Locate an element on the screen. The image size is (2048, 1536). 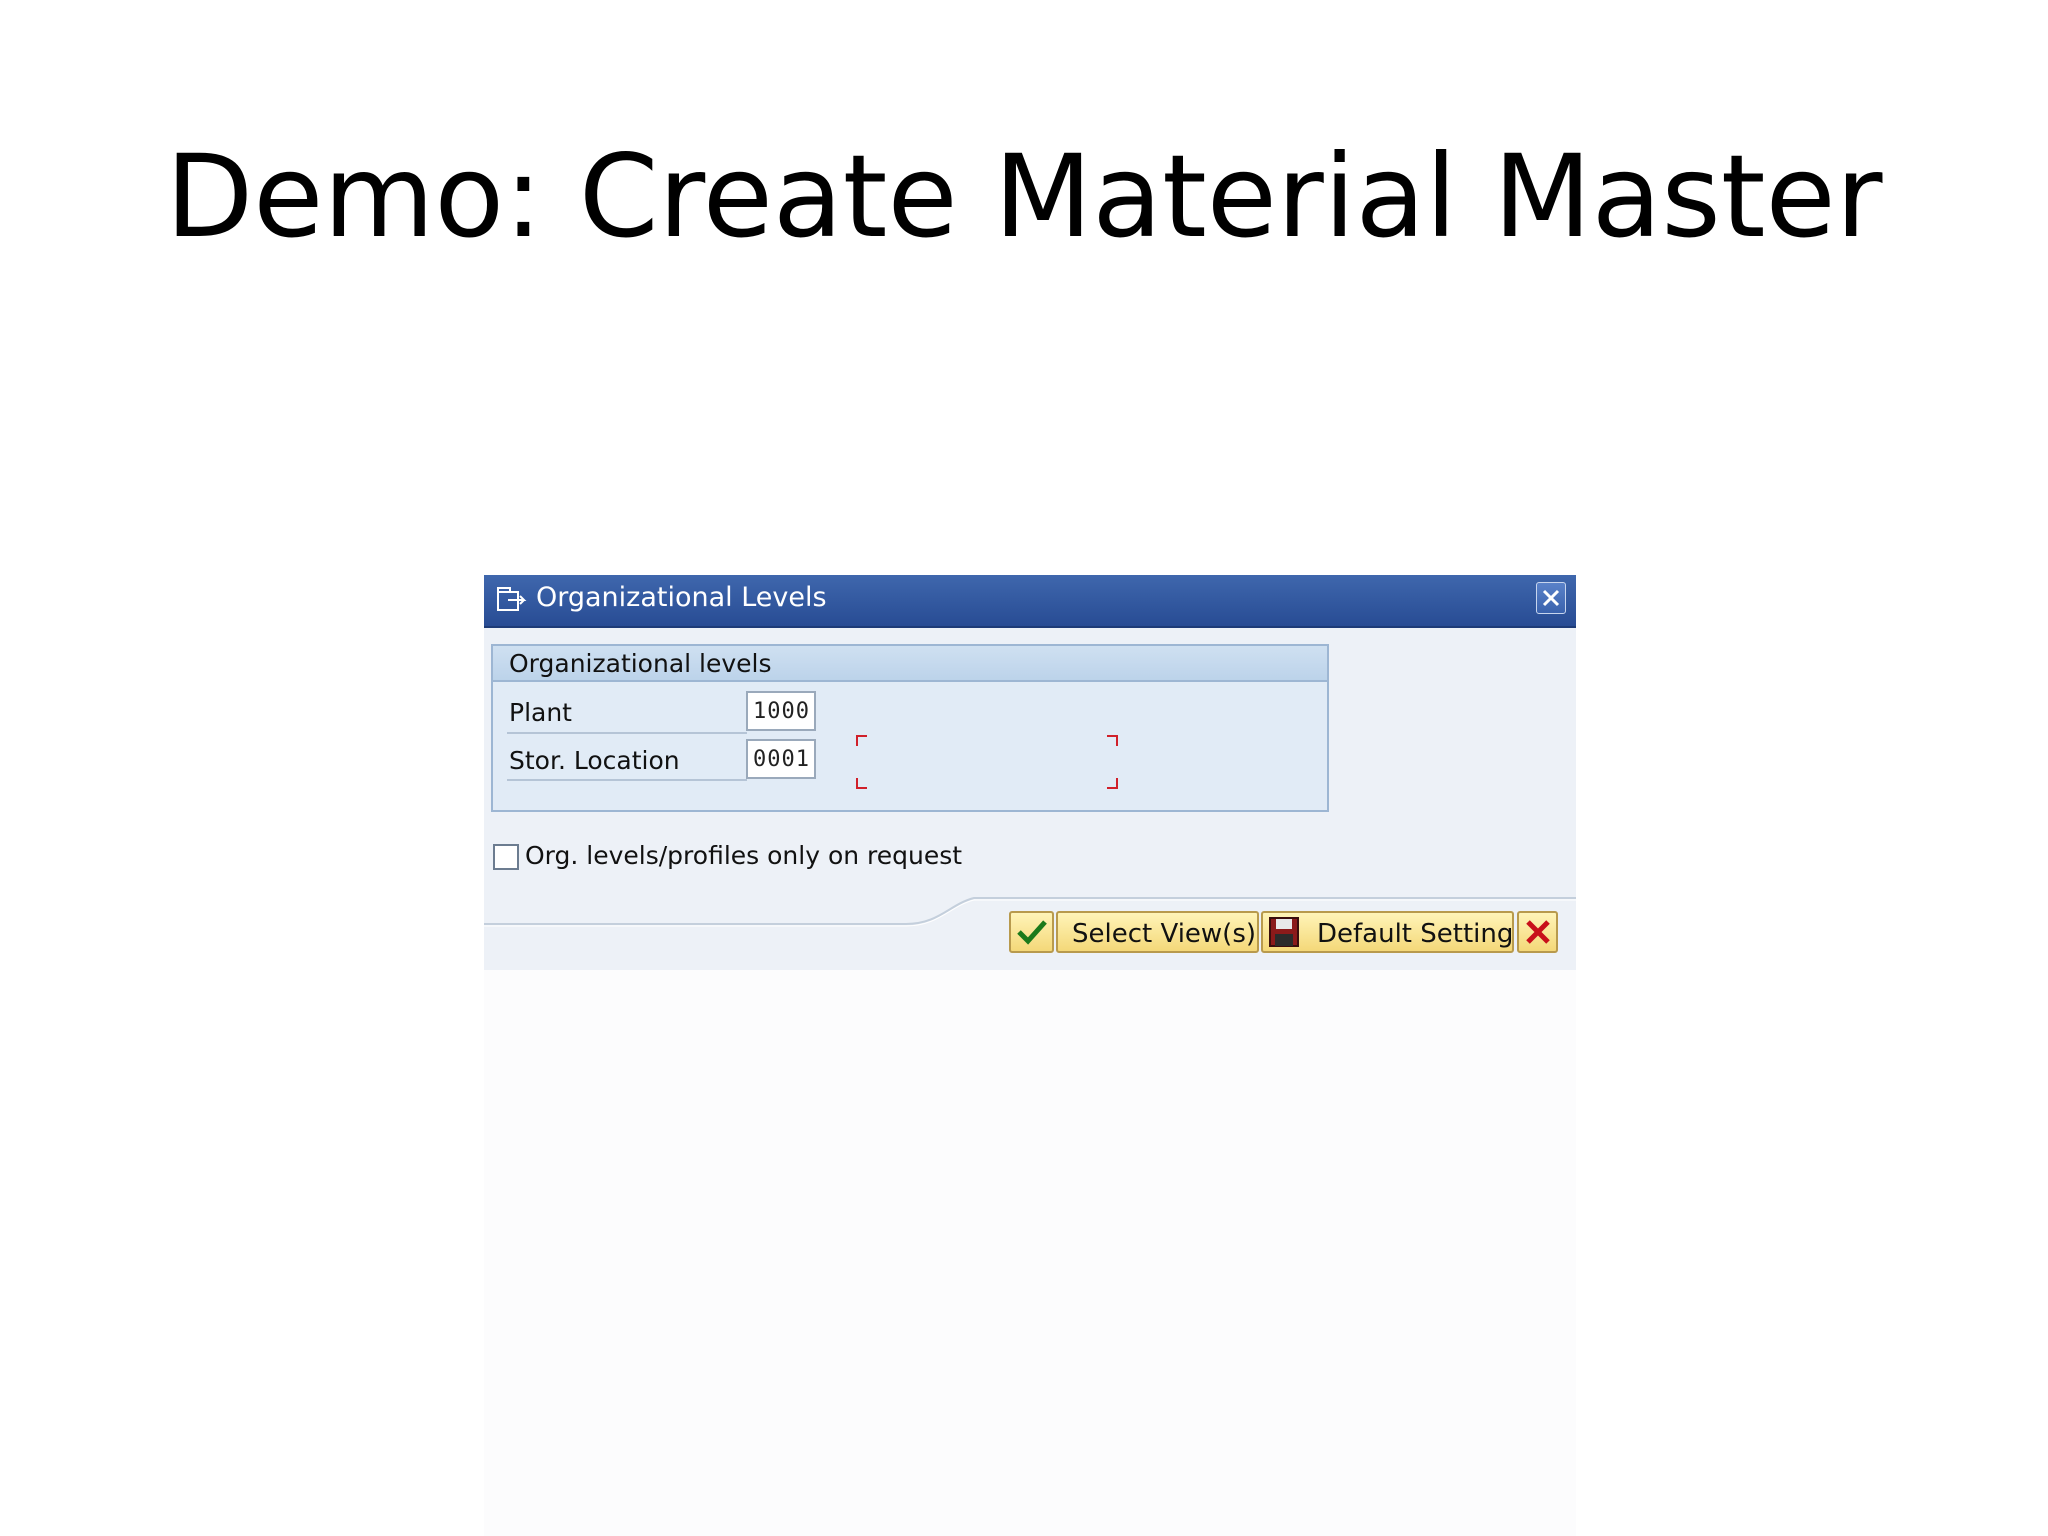
checkmark-icon is located at coordinates (1032, 932).